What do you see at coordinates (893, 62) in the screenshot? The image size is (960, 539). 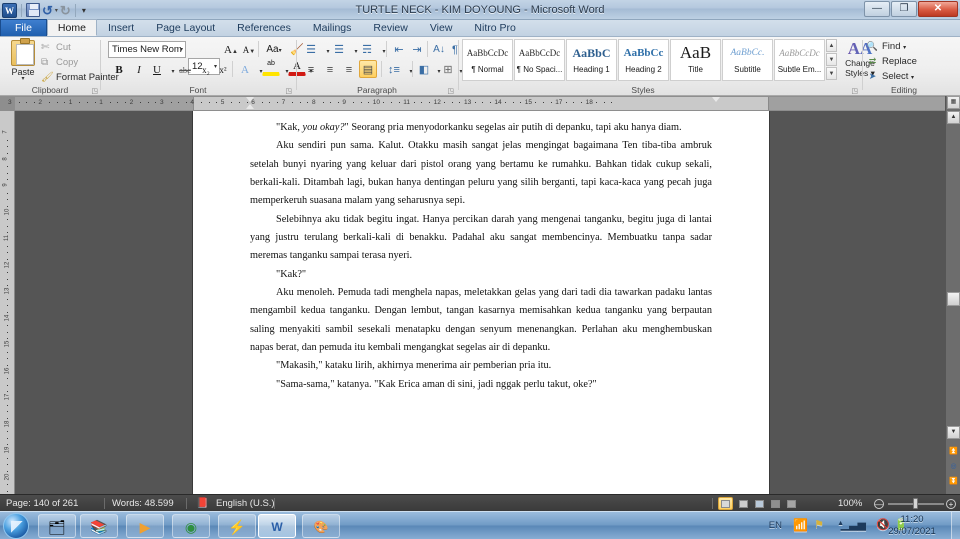 I see `replace-button: ⇄ Replace` at bounding box center [893, 62].